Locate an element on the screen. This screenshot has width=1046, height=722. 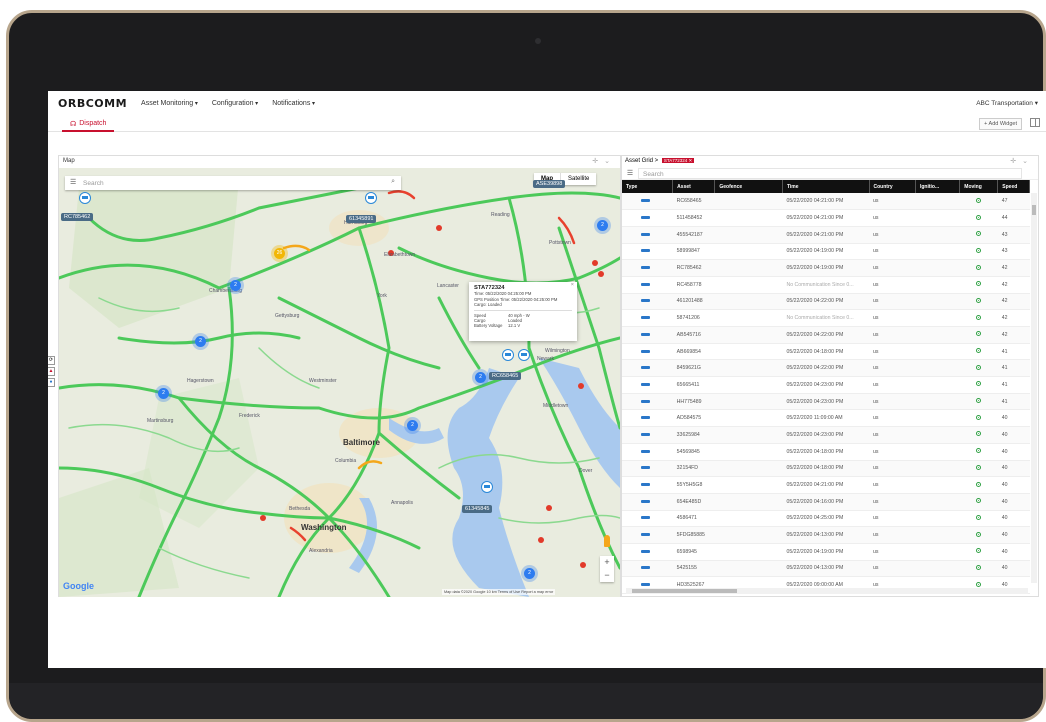
table-row: 8459621G 05/22/2020 04:22:00 PM us 41 is located at coordinates (826, 368).